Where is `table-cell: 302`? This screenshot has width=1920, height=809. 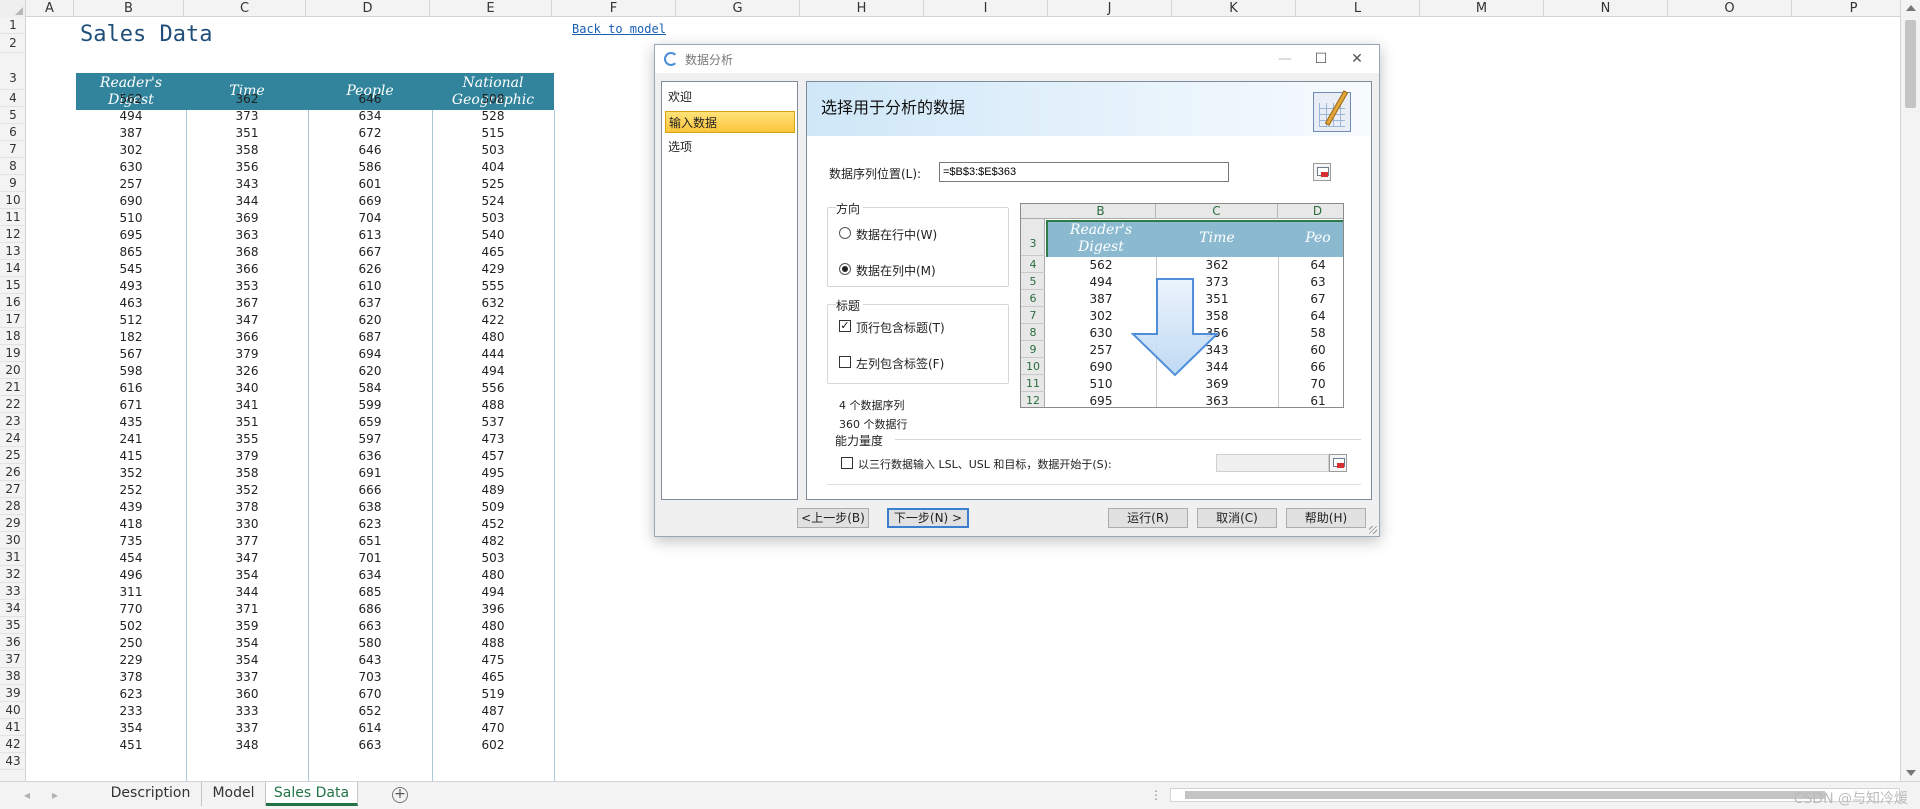
table-cell: 302 is located at coordinates (131, 150).